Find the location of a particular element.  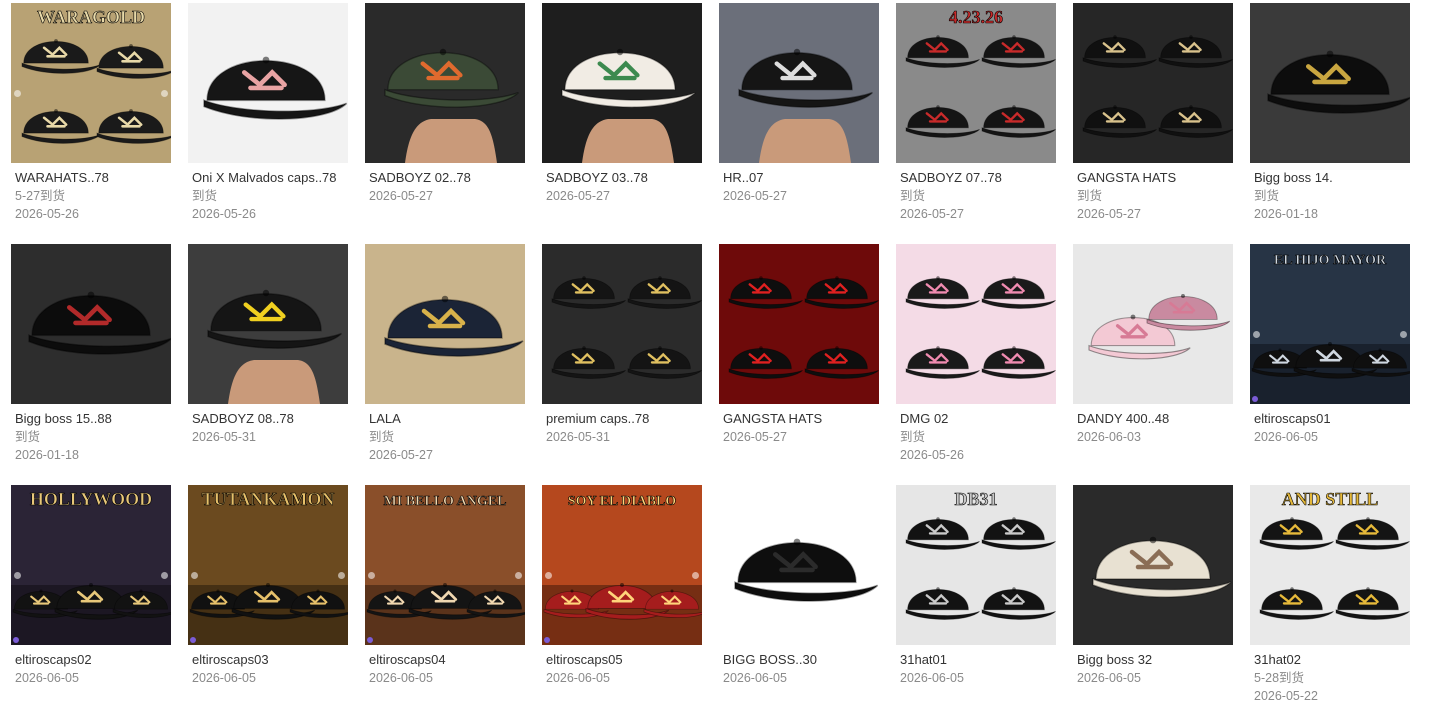

product-title: eltiroscaps01 is located at coordinates (1332, 419).